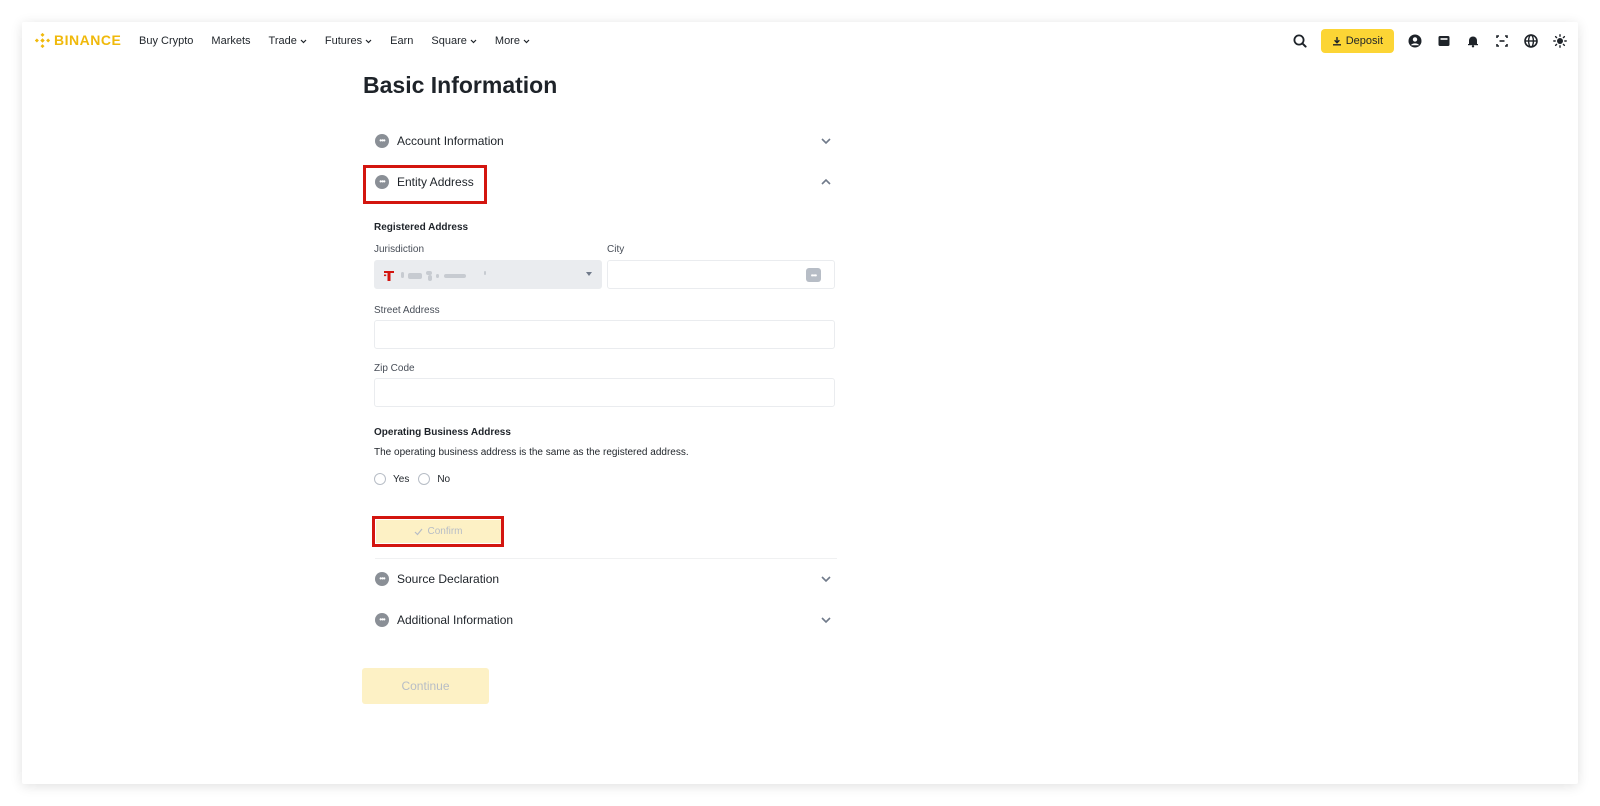 This screenshot has height=806, width=1600. I want to click on download-icon, so click(1336, 41).